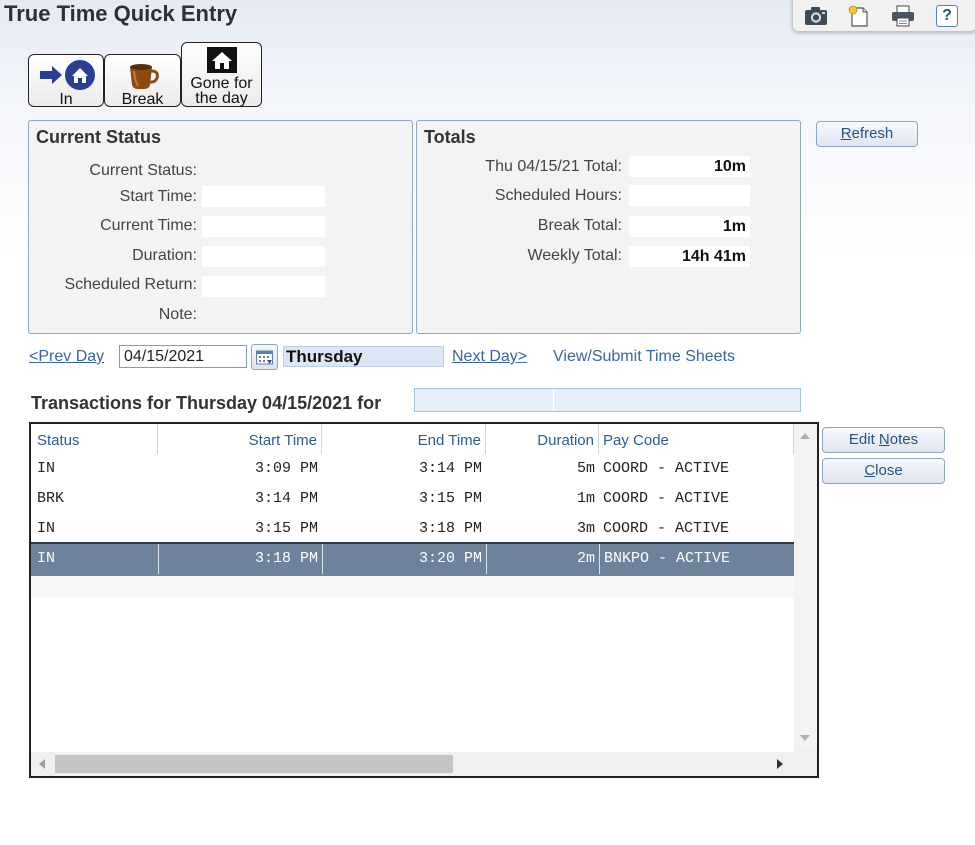 This screenshot has width=975, height=845. Describe the element at coordinates (696, 439) in the screenshot. I see `column-header-pay-code: Pay Code` at that location.